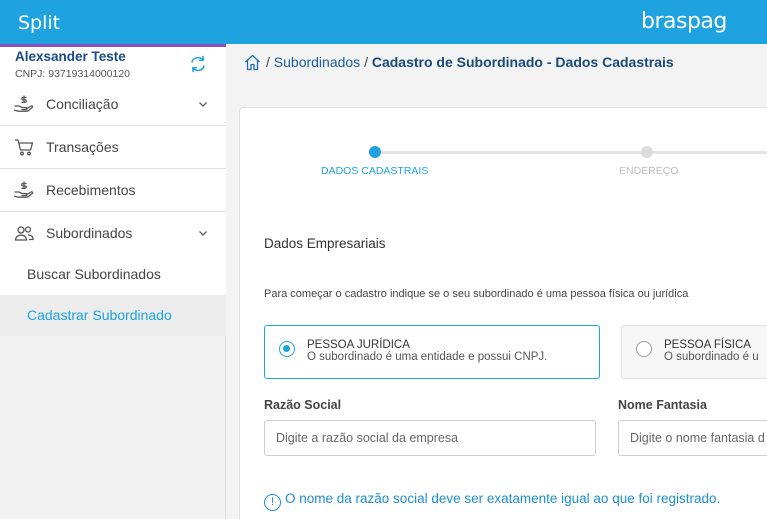 The width and height of the screenshot is (767, 519). Describe the element at coordinates (39, 23) in the screenshot. I see `app-title: Split` at that location.